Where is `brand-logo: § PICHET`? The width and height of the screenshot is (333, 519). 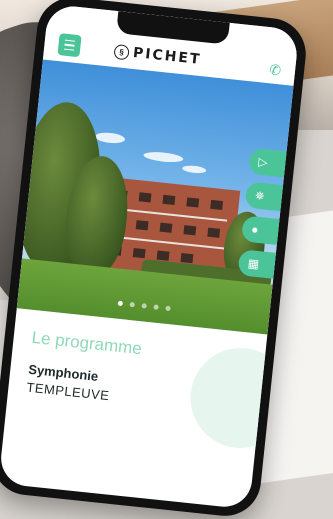 brand-logo: § PICHET is located at coordinates (157, 55).